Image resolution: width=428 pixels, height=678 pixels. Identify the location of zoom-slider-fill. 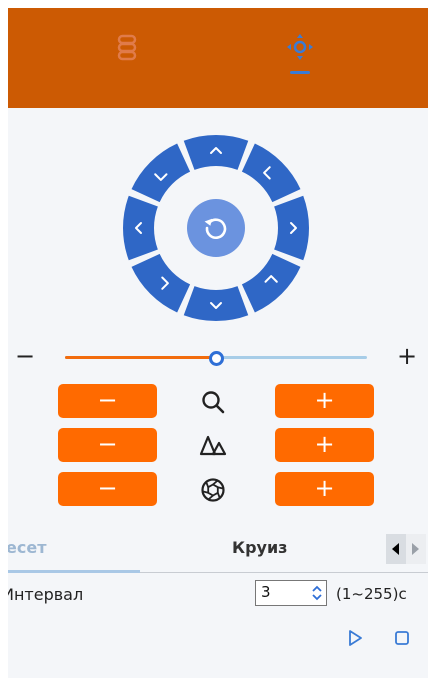
(140, 357).